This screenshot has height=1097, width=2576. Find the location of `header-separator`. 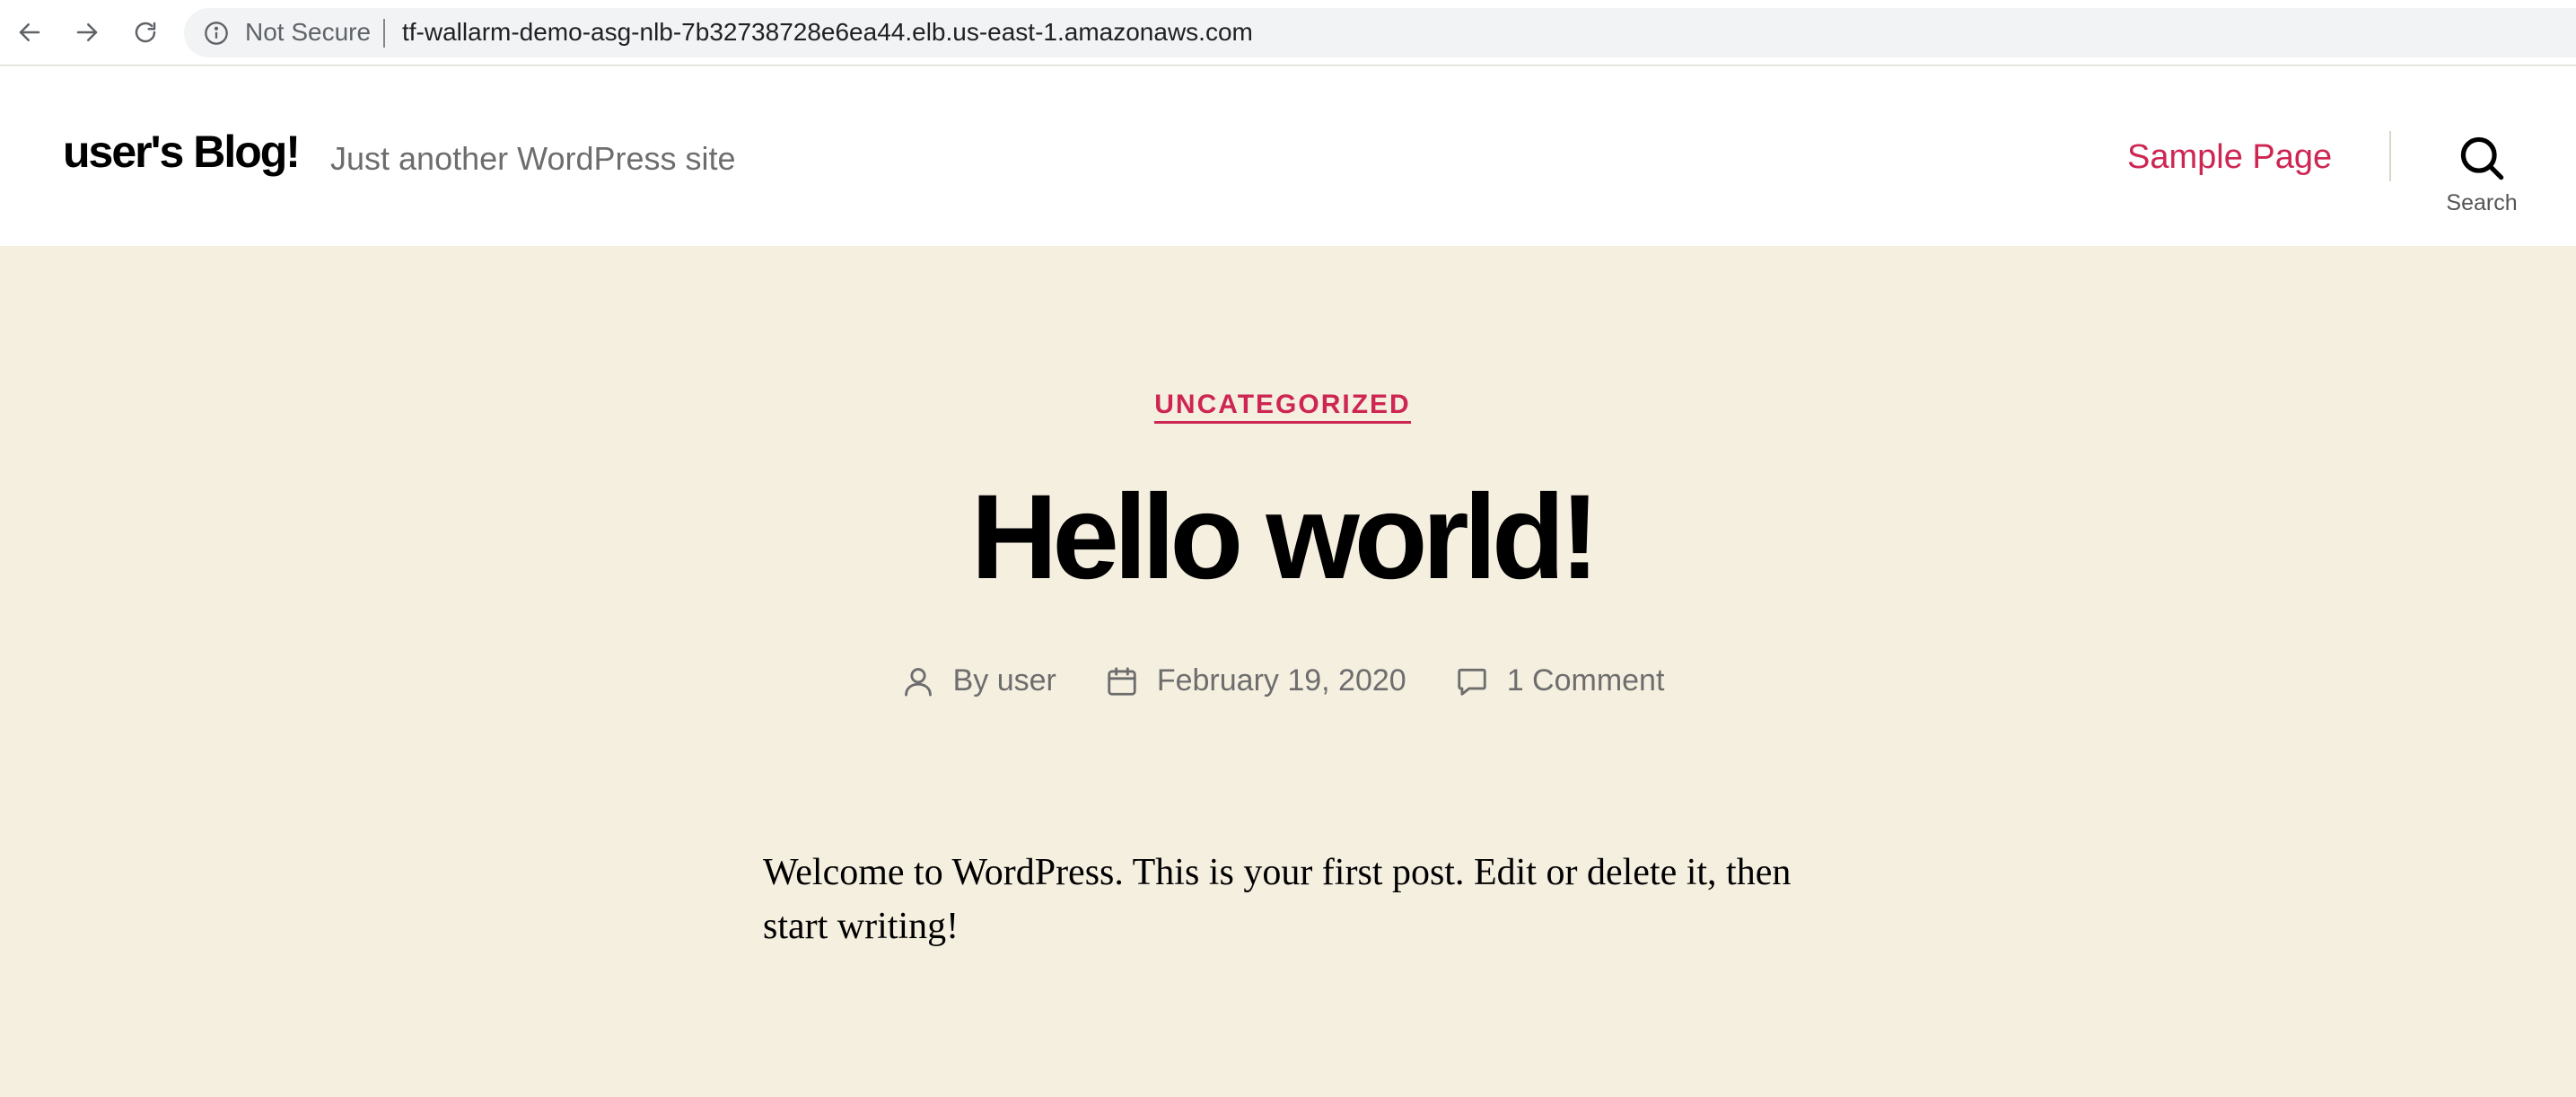

header-separator is located at coordinates (2390, 156).